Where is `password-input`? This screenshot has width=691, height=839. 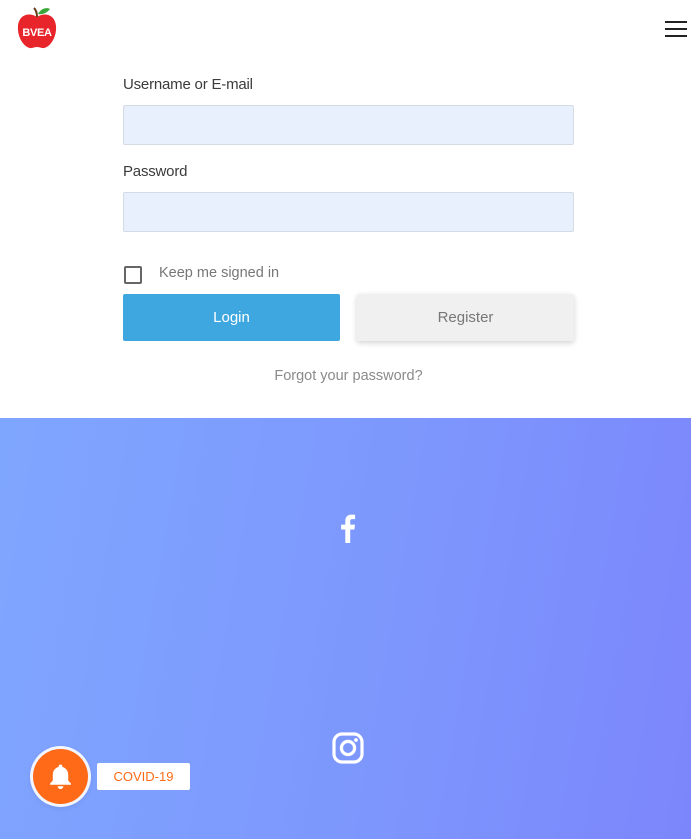 password-input is located at coordinates (348, 212).